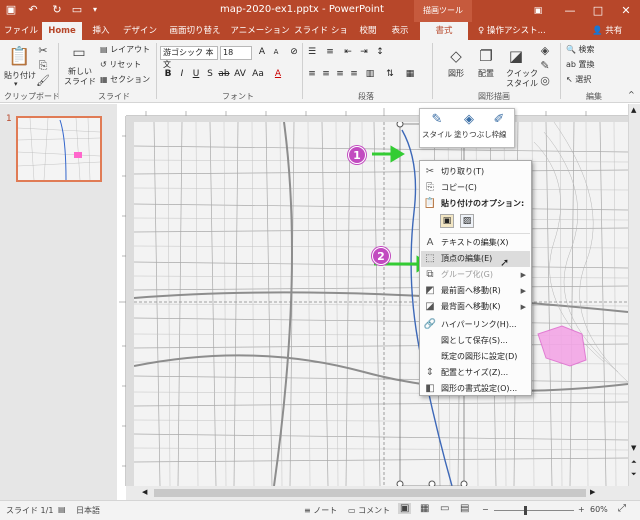 Image resolution: width=640 pixels, height=520 pixels. What do you see at coordinates (210, 74) in the screenshot?
I see `shadow-icon: S` at bounding box center [210, 74].